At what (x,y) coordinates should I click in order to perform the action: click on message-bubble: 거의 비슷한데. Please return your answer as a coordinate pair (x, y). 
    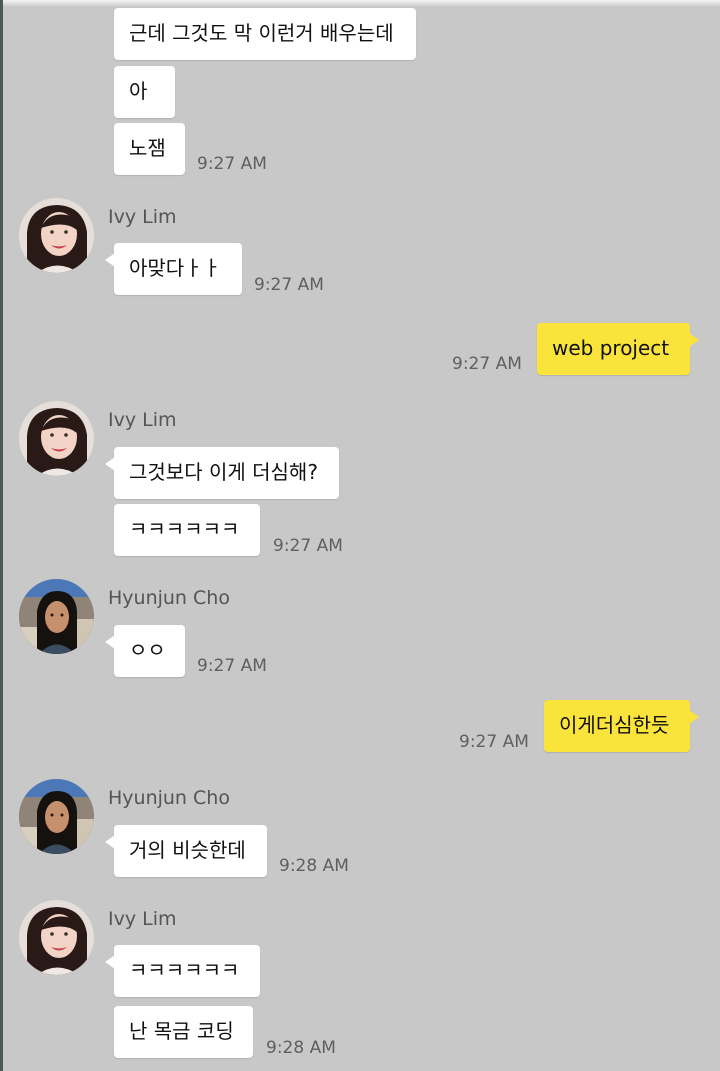
    Looking at the image, I should click on (186, 851).